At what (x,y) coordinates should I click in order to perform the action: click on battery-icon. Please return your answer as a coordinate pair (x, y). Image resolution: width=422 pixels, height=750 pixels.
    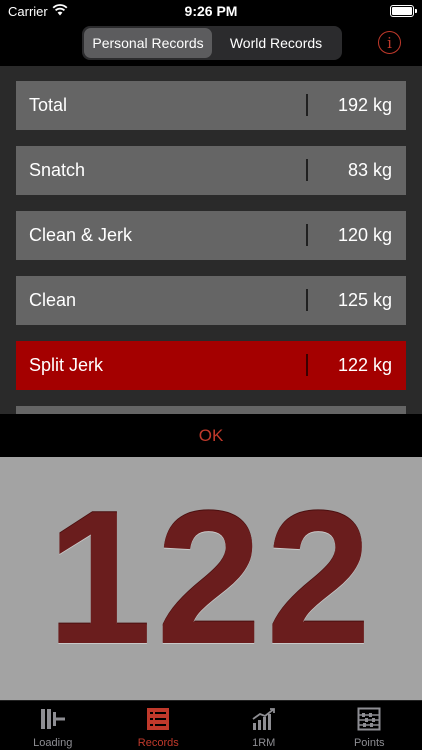
    Looking at the image, I should click on (403, 11).